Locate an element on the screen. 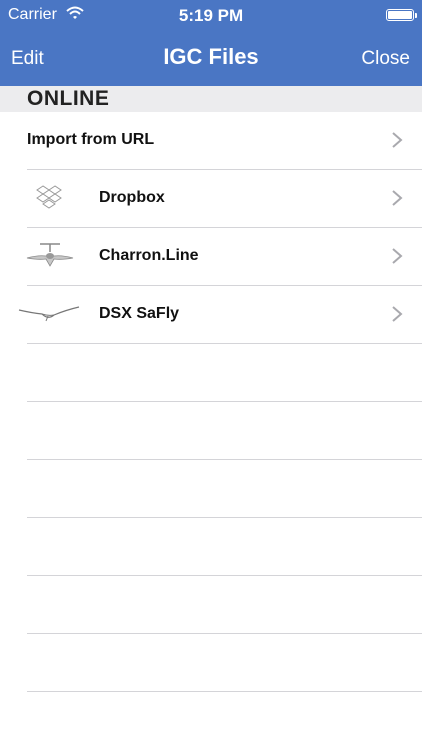 Image resolution: width=422 pixels, height=750 pixels. list-item-charron-line: Charron.Line is located at coordinates (211, 257).